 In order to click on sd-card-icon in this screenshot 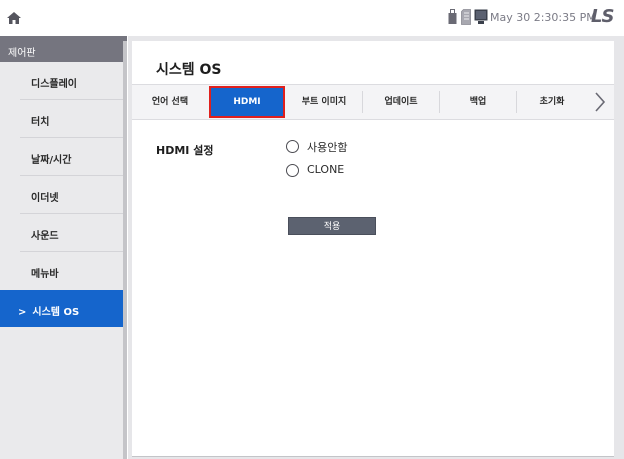, I will do `click(466, 17)`.